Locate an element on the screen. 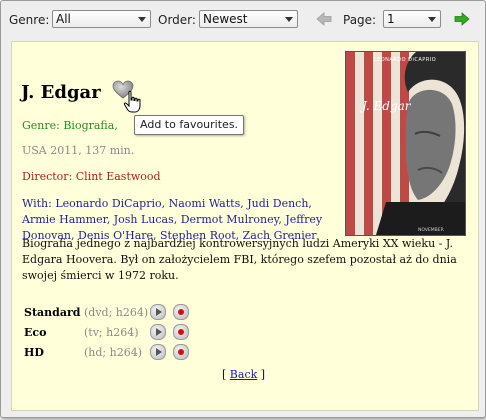 This screenshot has width=486, height=420. format-detail: (tv; h264) is located at coordinates (111, 332).